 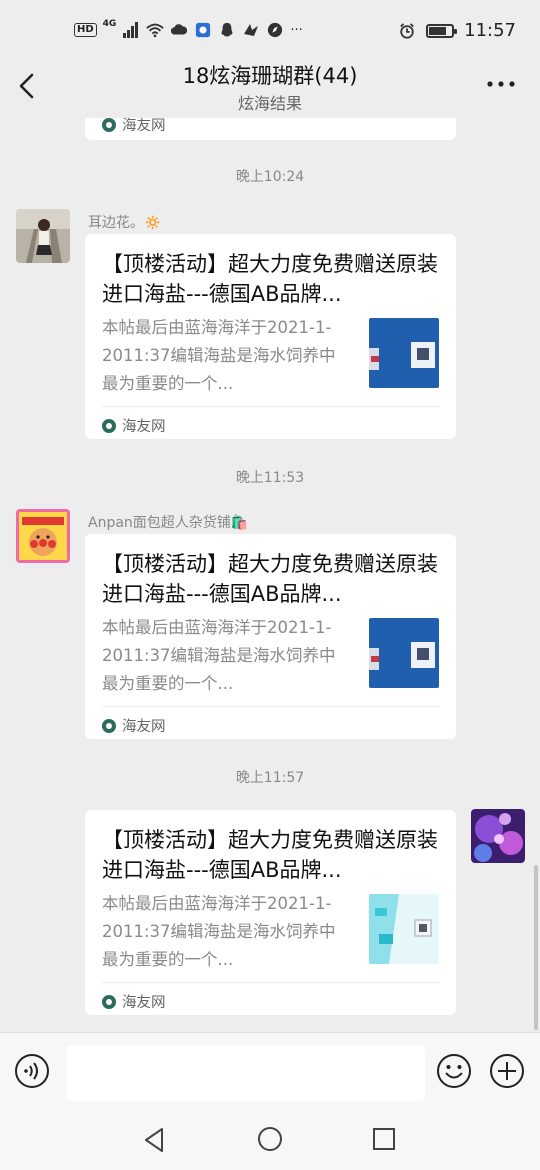 I want to click on scrollbar, so click(x=536, y=947).